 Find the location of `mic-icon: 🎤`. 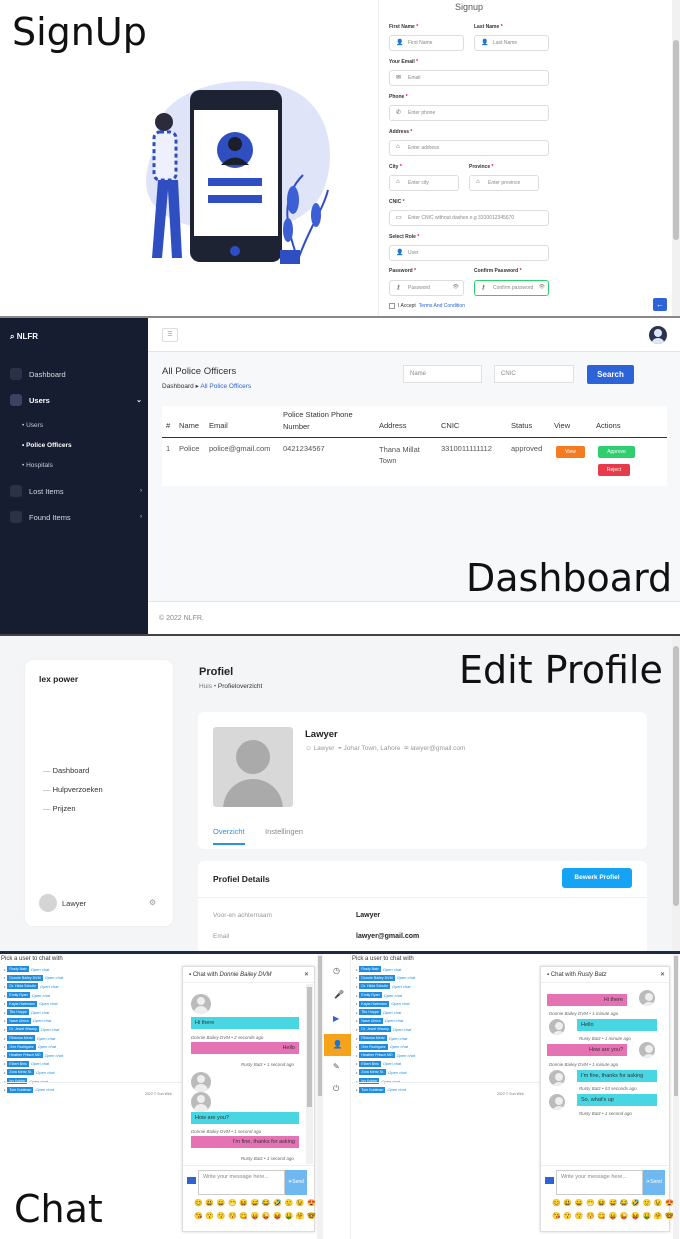

mic-icon: 🎤 is located at coordinates (339, 994).